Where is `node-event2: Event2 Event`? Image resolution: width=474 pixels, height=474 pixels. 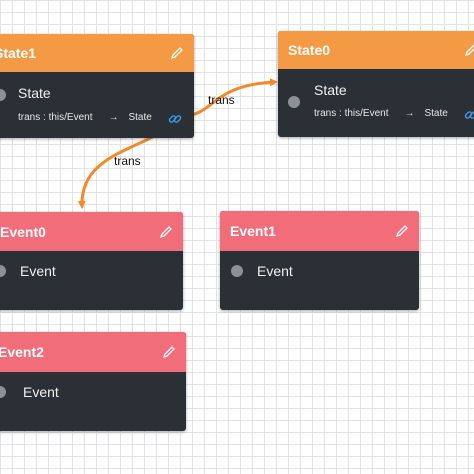
node-event2: Event2 Event is located at coordinates (93, 381).